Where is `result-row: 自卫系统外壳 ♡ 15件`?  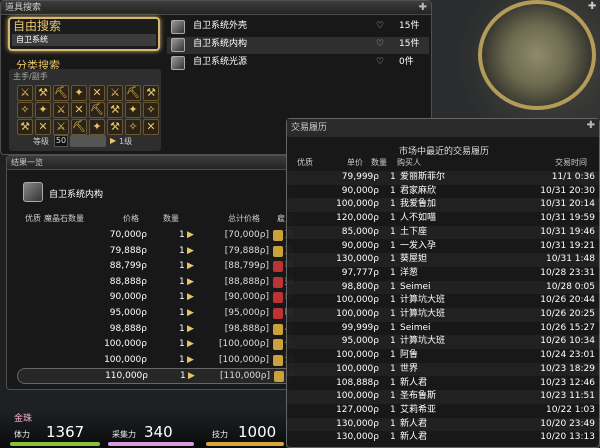
result-row: 自卫系统外壳 ♡ 15件 is located at coordinates (298, 27).